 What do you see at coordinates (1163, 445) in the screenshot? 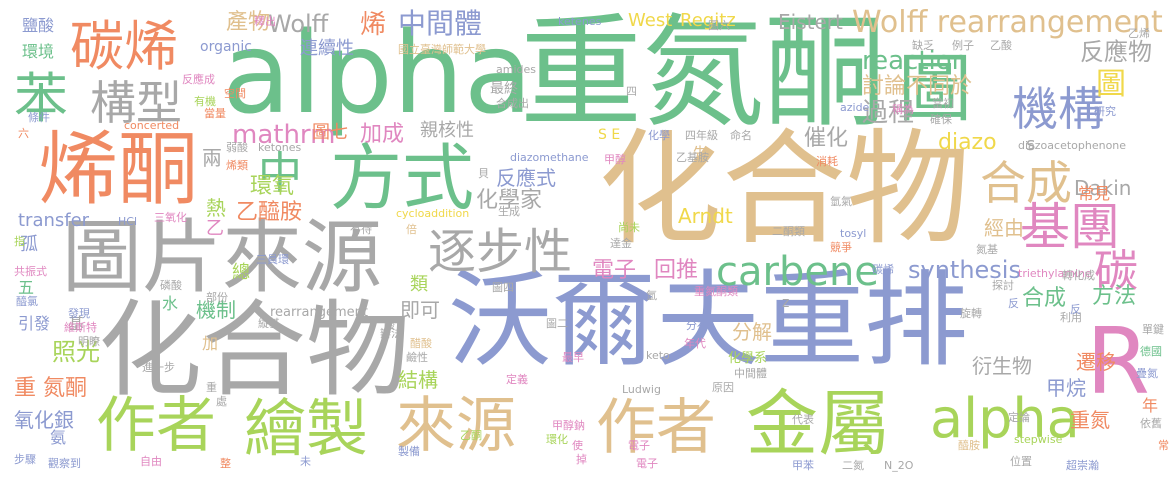
I see `word: 常` at bounding box center [1163, 445].